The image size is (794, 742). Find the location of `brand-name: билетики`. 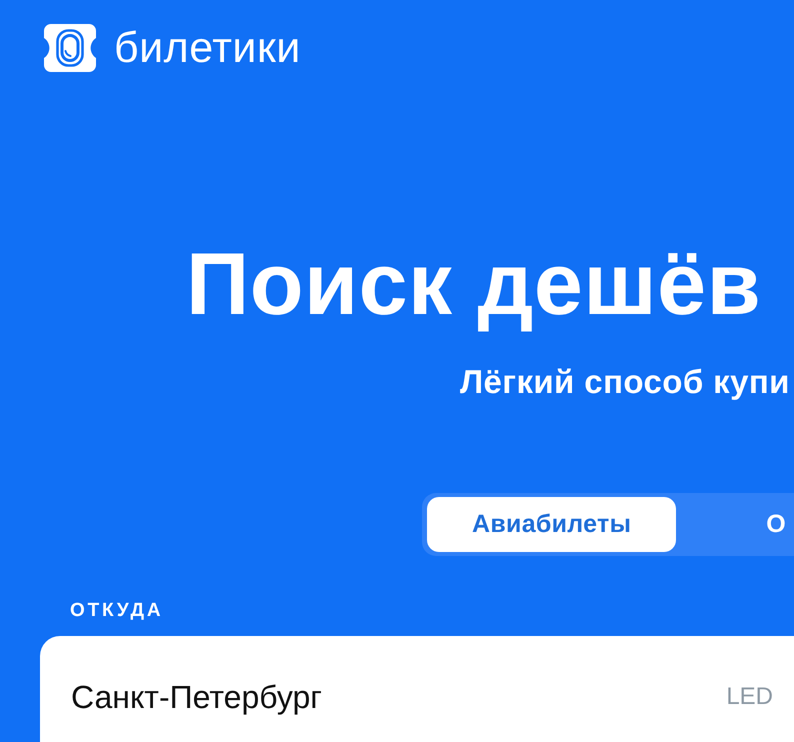

brand-name: билетики is located at coordinates (207, 48).